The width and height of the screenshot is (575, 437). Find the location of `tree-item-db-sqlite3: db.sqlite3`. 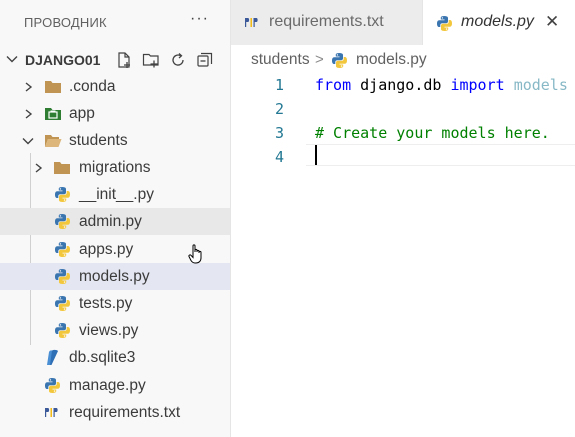

tree-item-db-sqlite3: db.sqlite3 is located at coordinates (115, 357).